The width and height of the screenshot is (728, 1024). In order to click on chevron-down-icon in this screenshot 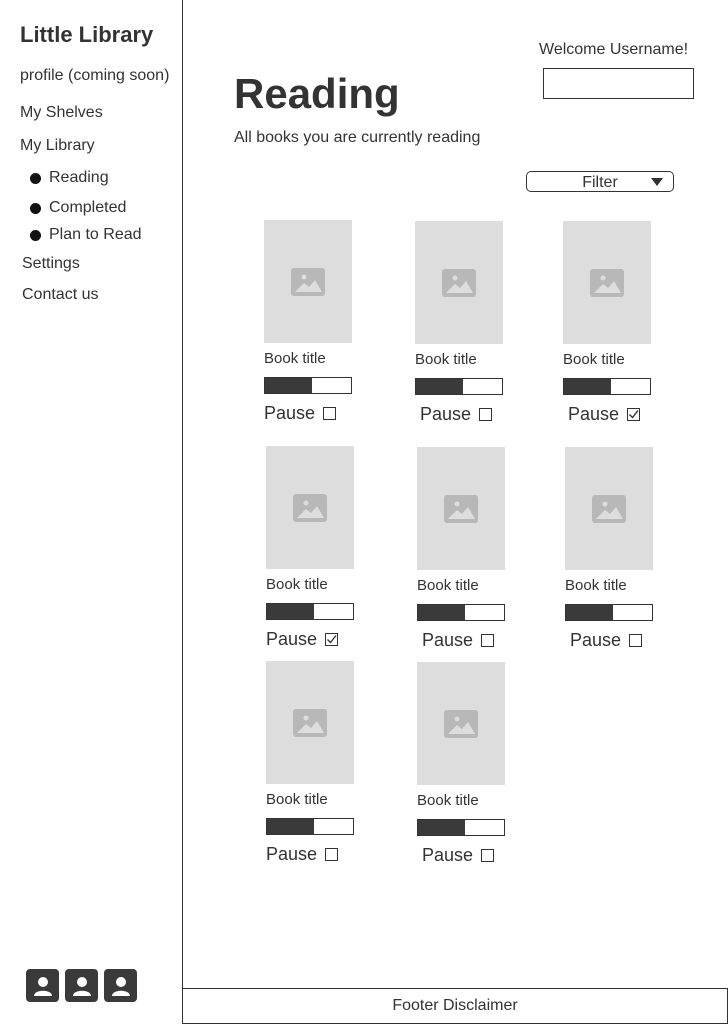, I will do `click(657, 182)`.